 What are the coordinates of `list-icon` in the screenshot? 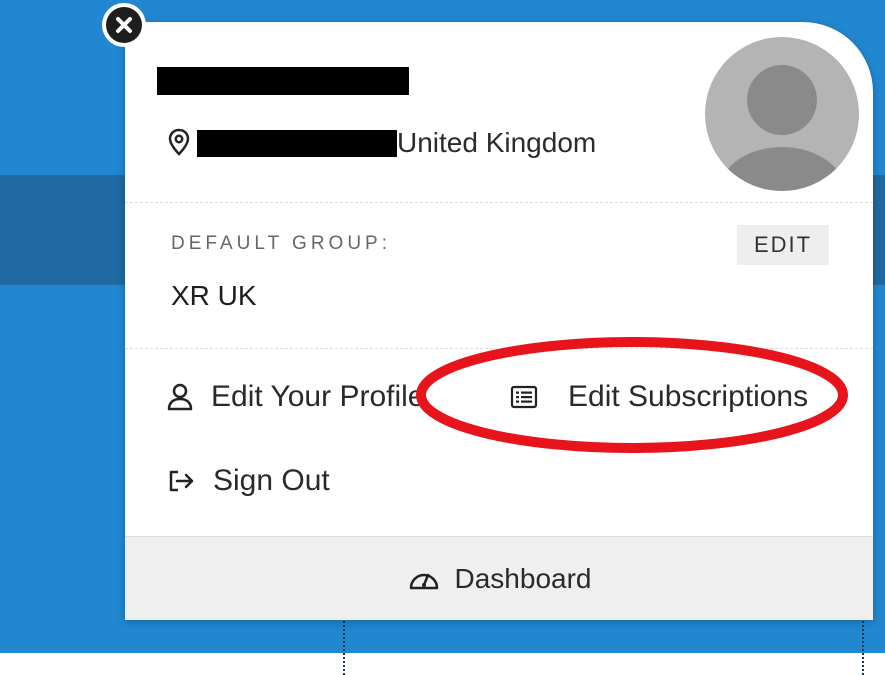 It's located at (524, 397).